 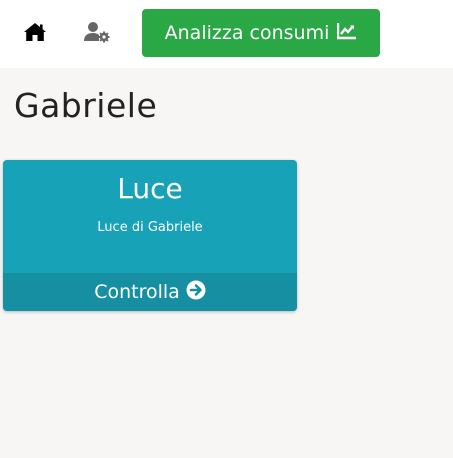 I want to click on analyze-consumption-button: Analizza consumi, so click(x=261, y=33).